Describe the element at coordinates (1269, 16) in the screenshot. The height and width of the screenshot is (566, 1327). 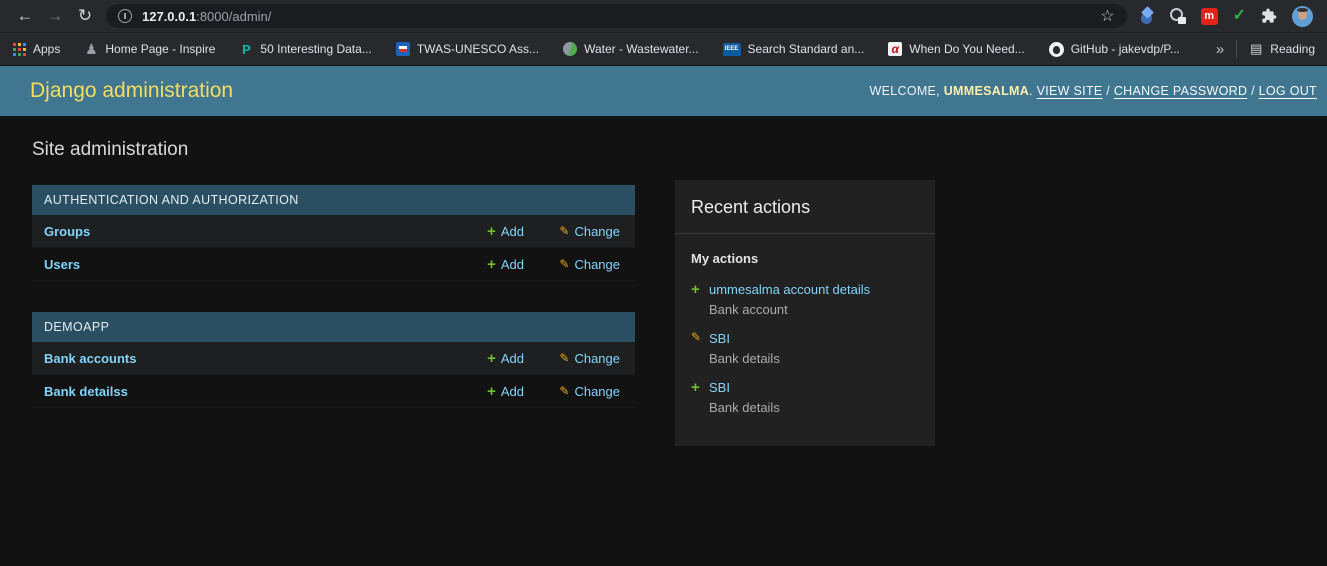
I see `extensions-puzzle-icon` at that location.